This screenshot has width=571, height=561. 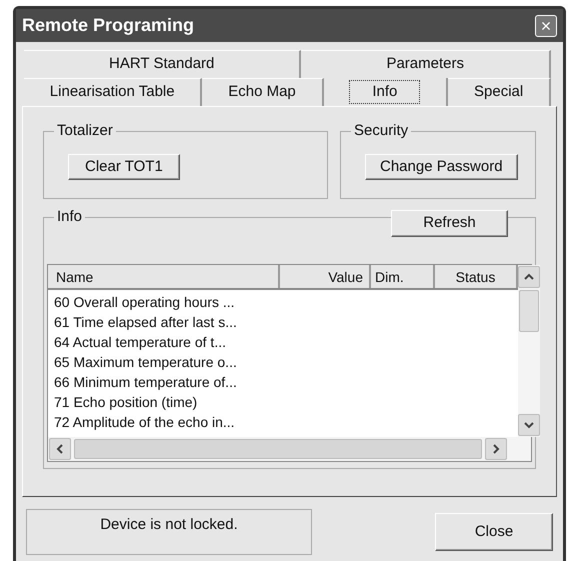 I want to click on column-header: Dim., so click(x=403, y=276).